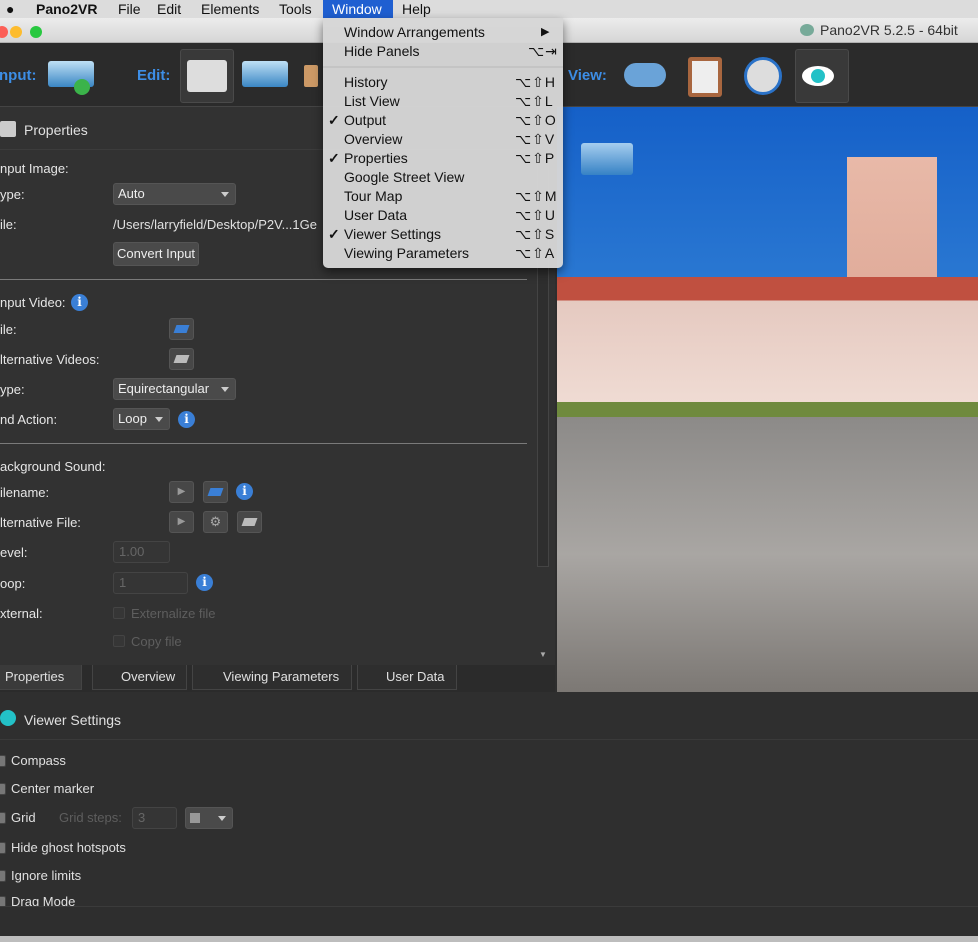 The width and height of the screenshot is (978, 942). Describe the element at coordinates (66, 9) in the screenshot. I see `menu-app: Pano2VR` at that location.